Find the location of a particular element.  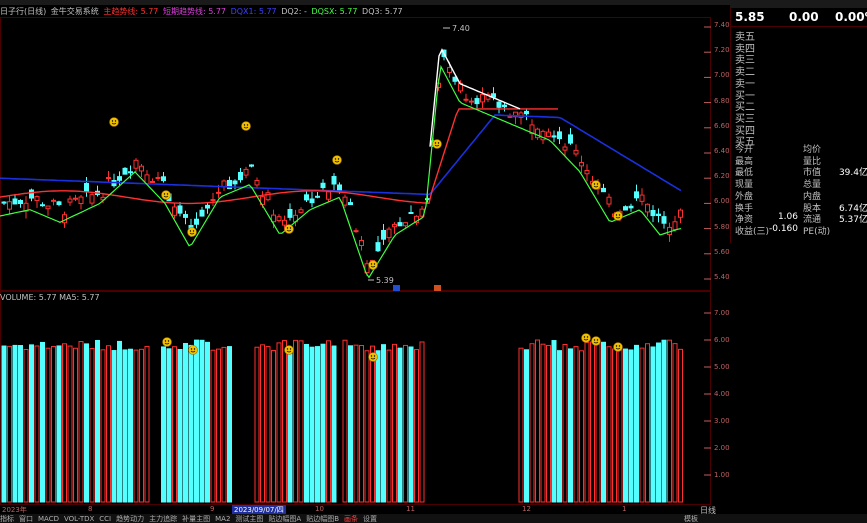

indicator-tab: 贴边幅图A is located at coordinates (284, 519).